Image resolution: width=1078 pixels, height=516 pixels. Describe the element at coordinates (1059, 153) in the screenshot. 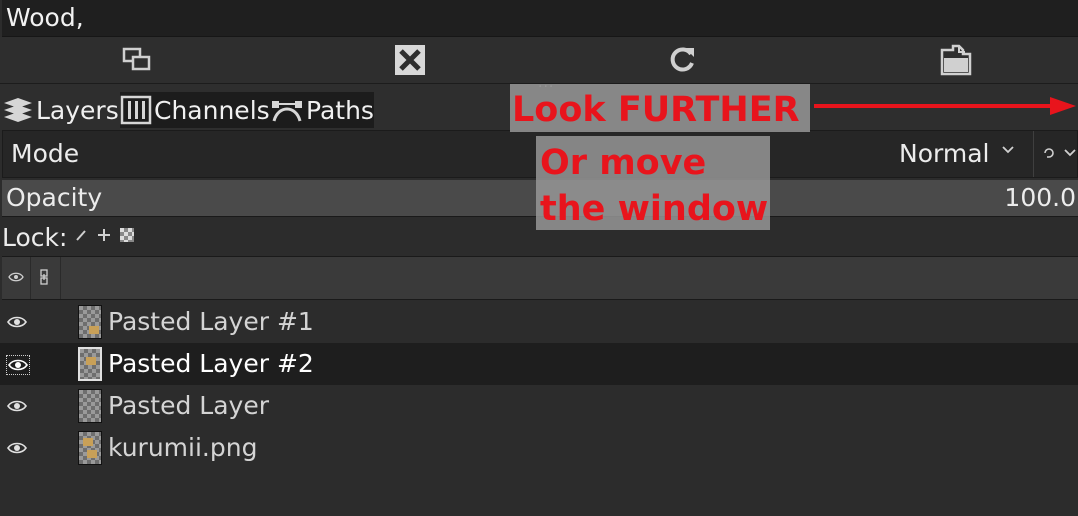

I see `composite-mode-dropdown` at that location.